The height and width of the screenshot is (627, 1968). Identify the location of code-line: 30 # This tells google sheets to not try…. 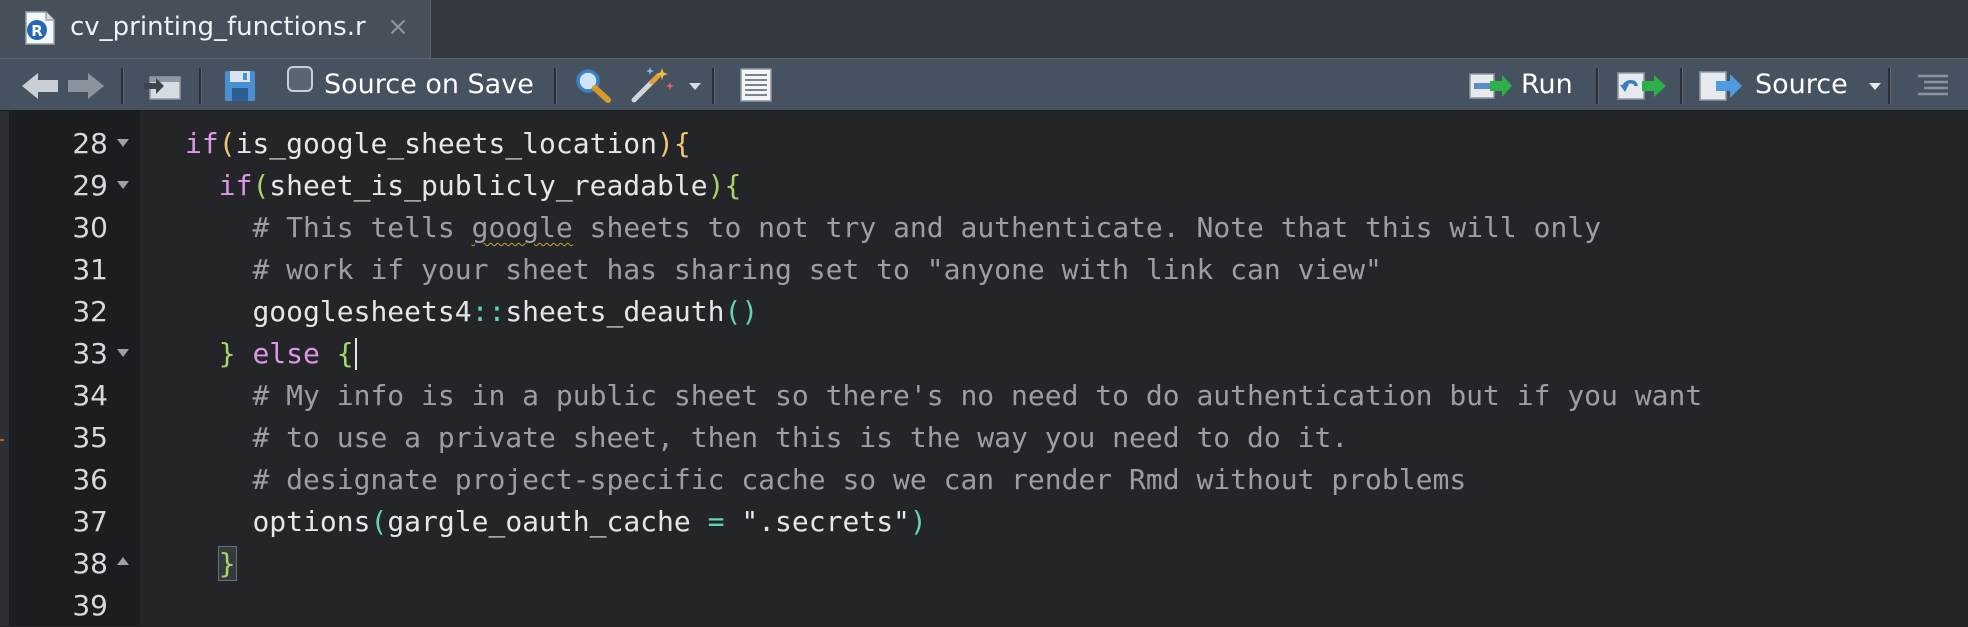
(984, 228).